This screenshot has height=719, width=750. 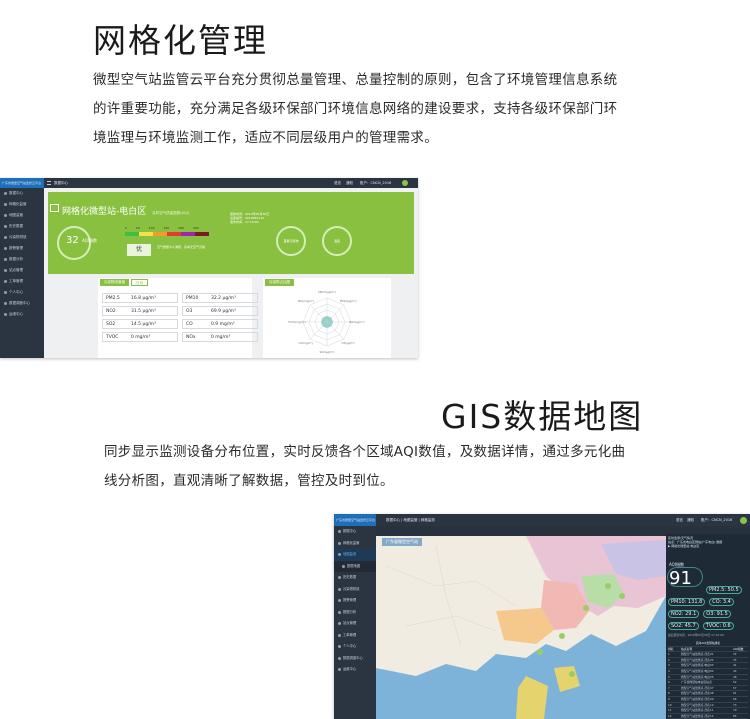 I want to click on breadcrumb: 数据中心, so click(x=61, y=183).